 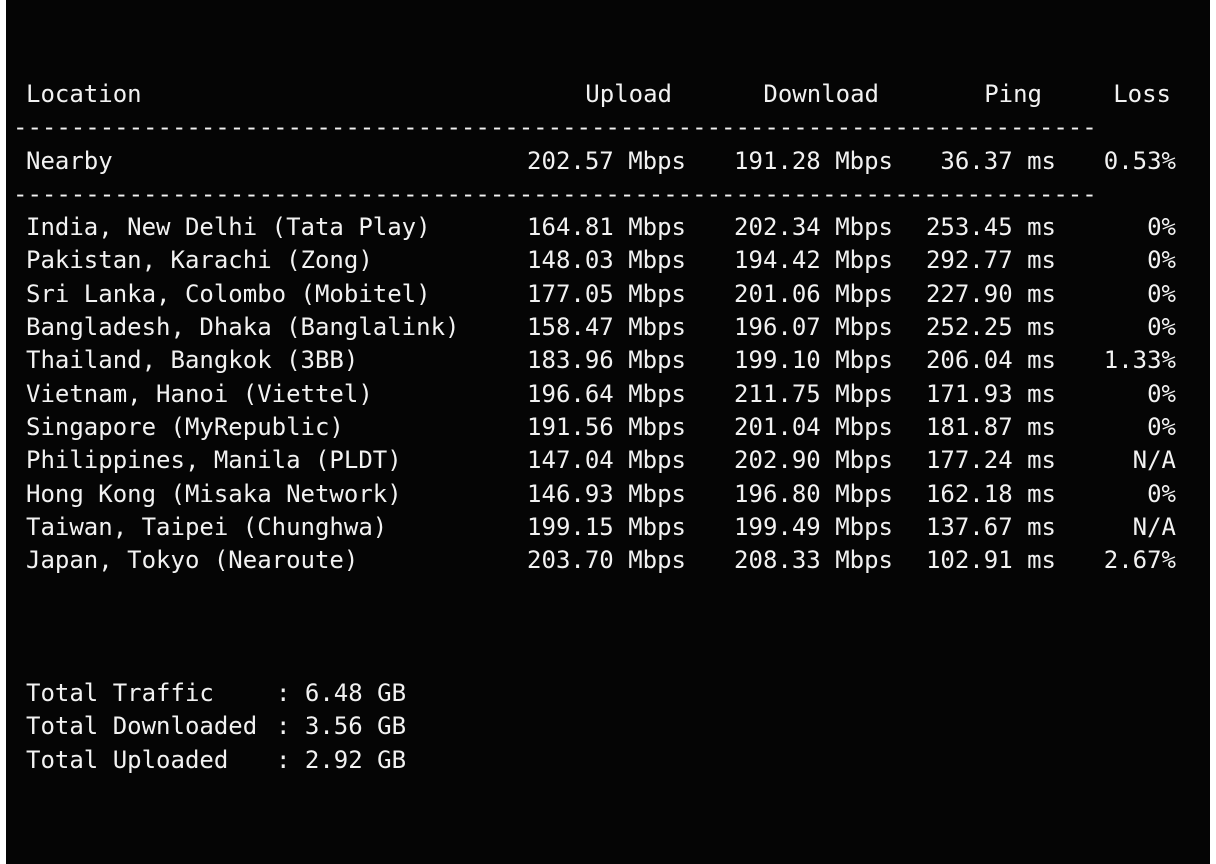 What do you see at coordinates (813, 227) in the screenshot?
I see `row-download: 202.34 Mbps` at bounding box center [813, 227].